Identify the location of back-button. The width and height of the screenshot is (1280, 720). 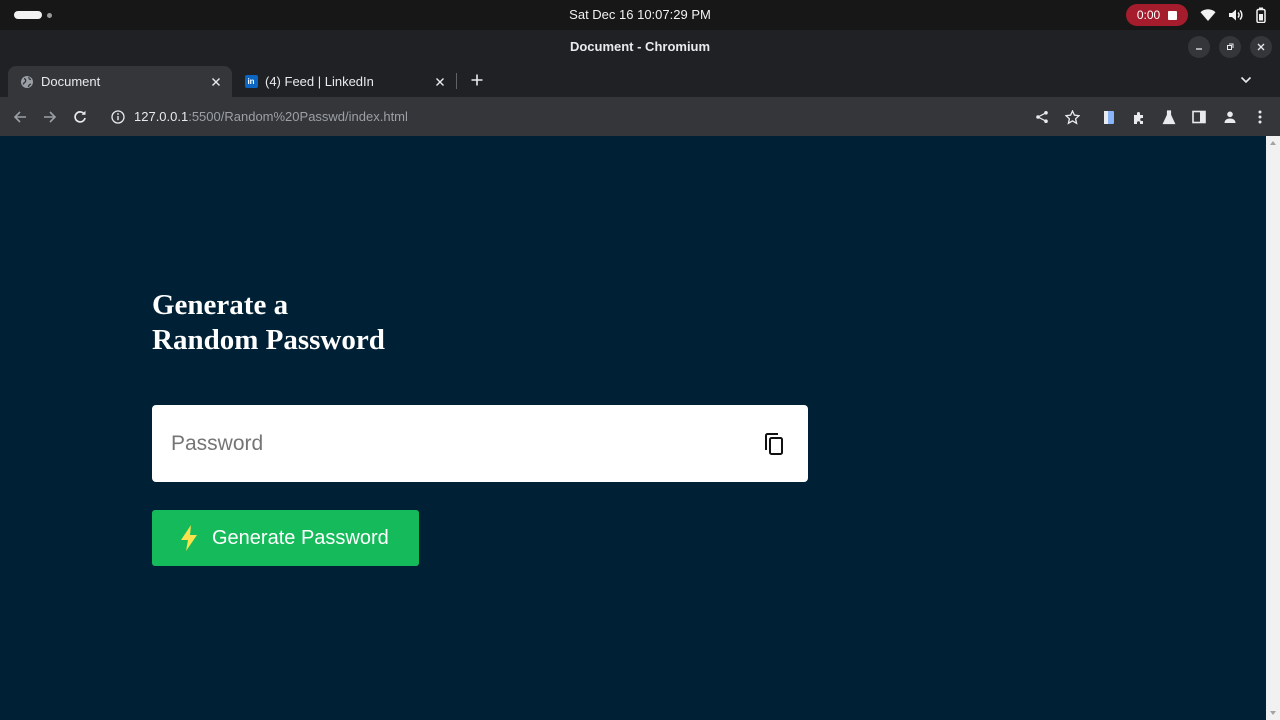
(20, 117).